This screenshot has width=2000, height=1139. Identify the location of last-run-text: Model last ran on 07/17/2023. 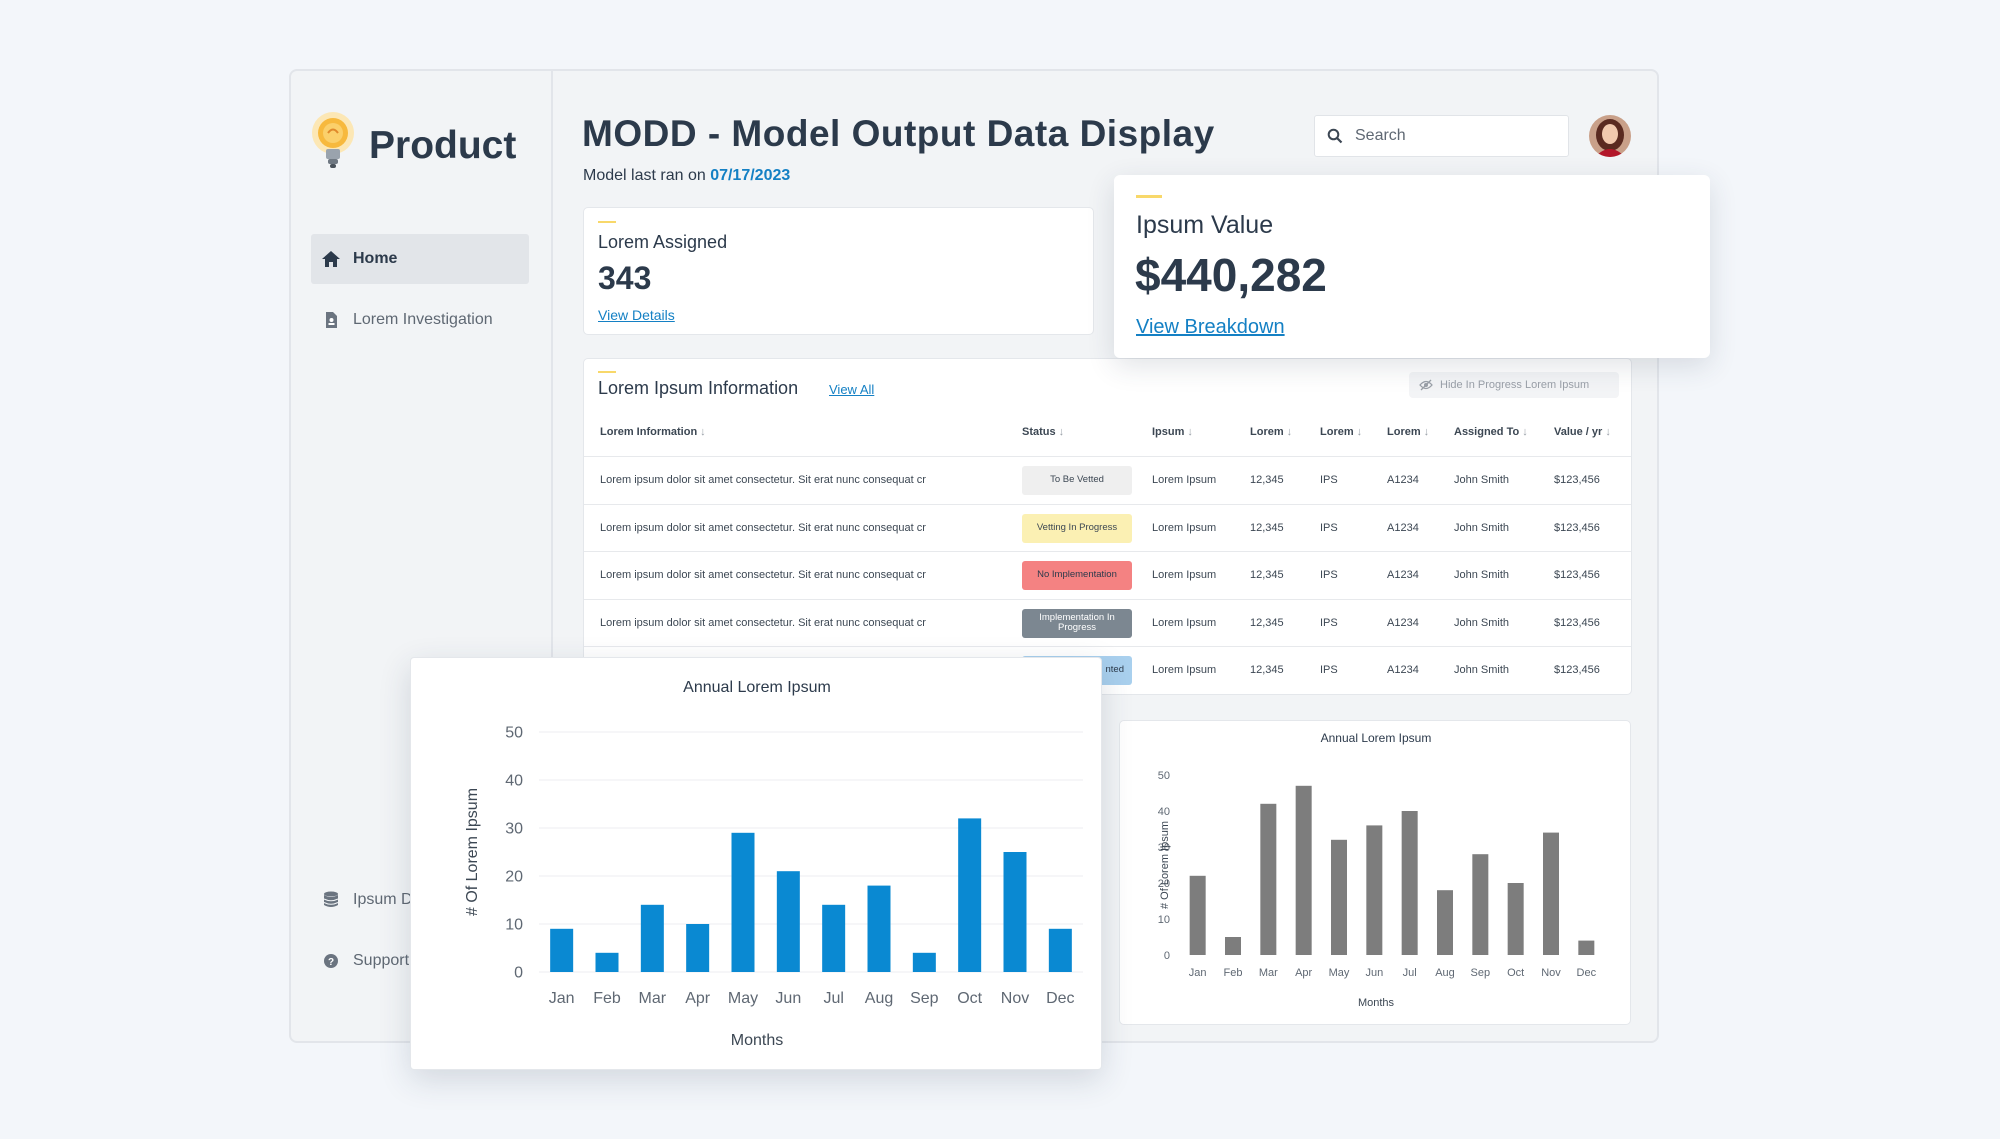
(686, 176).